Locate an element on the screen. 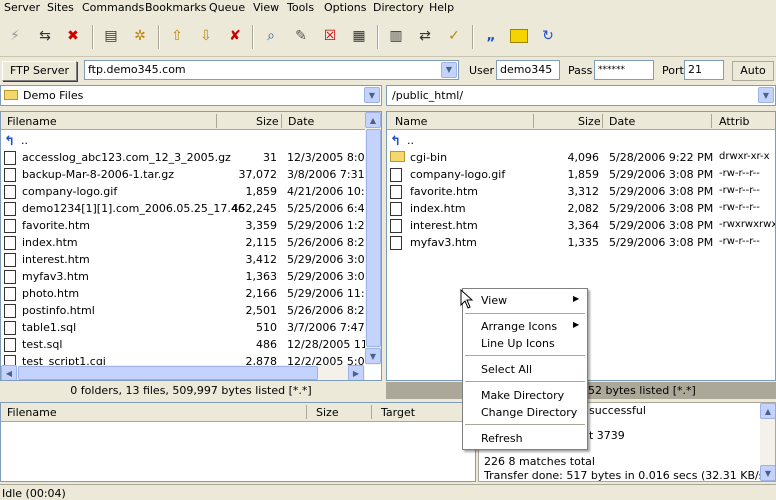 This screenshot has height=500, width=776. menu-tools: Tools is located at coordinates (300, 7).